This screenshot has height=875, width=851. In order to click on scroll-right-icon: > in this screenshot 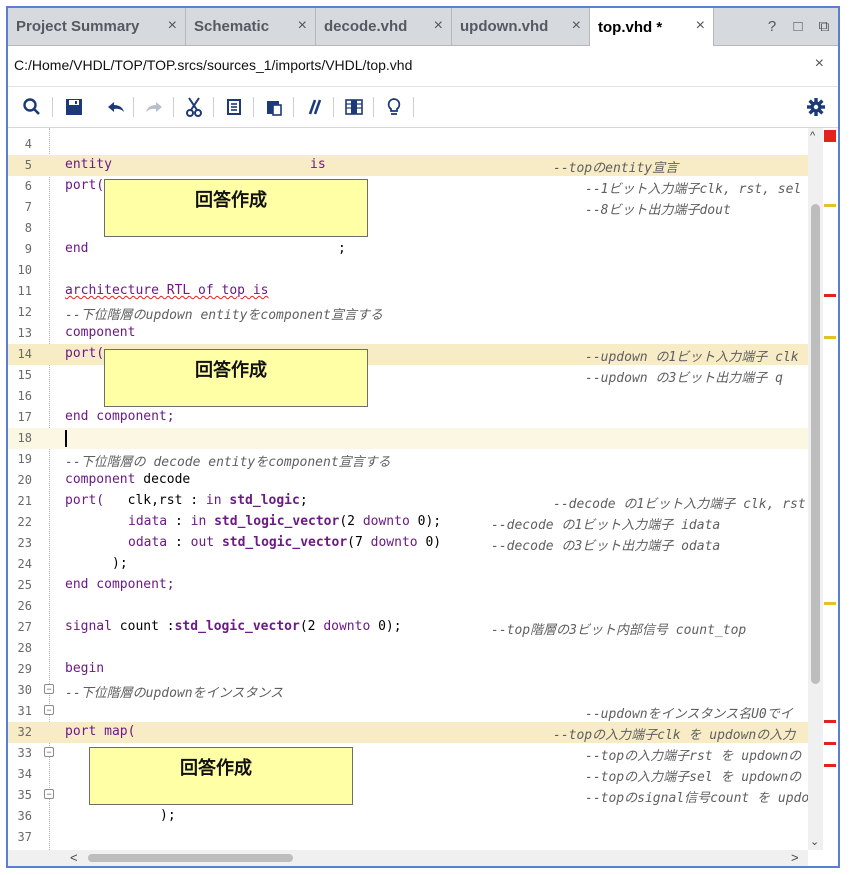, I will do `click(795, 857)`.